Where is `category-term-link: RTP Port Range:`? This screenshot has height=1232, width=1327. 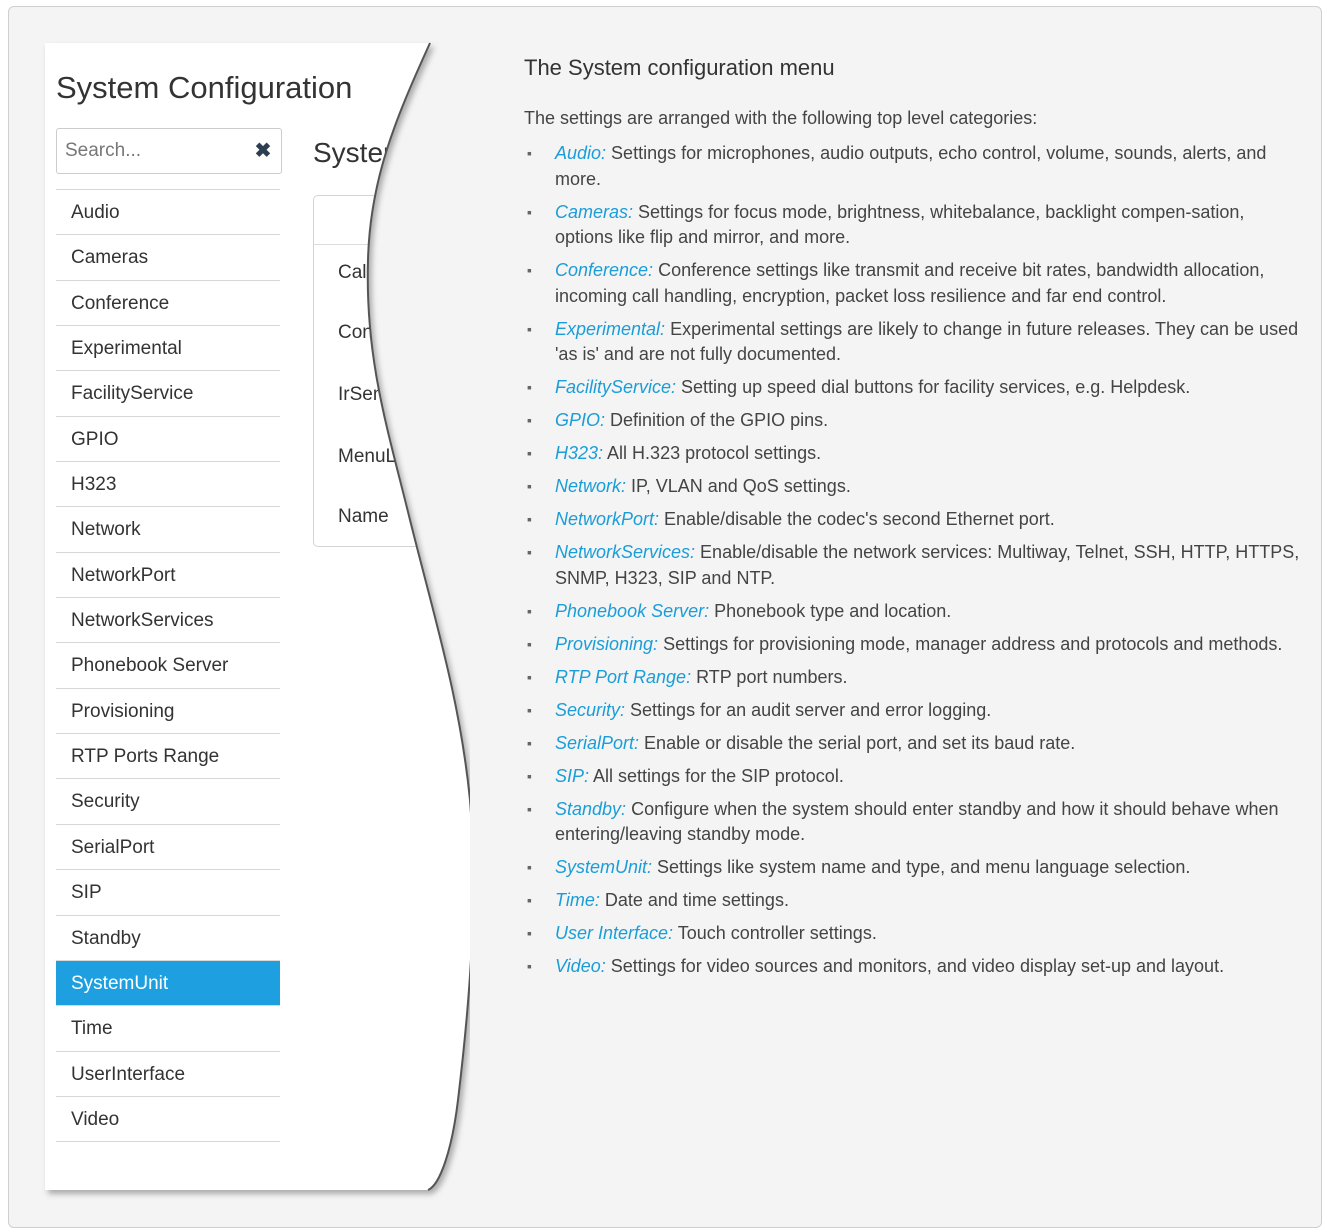
category-term-link: RTP Port Range: is located at coordinates (623, 677).